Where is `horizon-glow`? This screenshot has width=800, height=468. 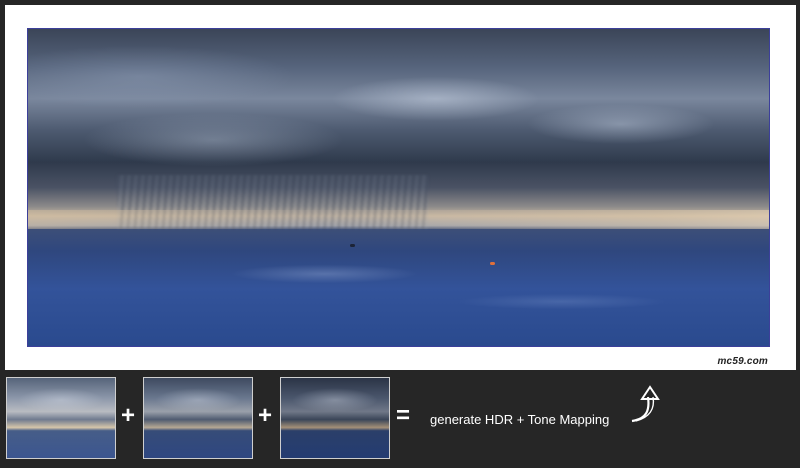 horizon-glow is located at coordinates (398, 219).